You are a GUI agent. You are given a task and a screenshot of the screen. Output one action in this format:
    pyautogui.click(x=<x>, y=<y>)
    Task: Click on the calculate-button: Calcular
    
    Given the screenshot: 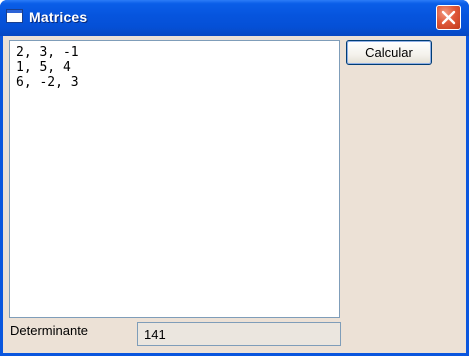 What is the action you would take?
    pyautogui.click(x=389, y=52)
    